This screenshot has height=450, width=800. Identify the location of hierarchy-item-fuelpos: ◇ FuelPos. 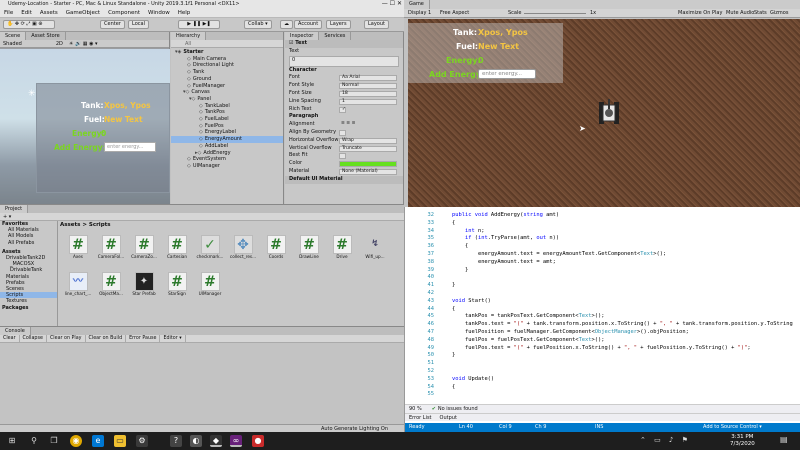
(227, 126).